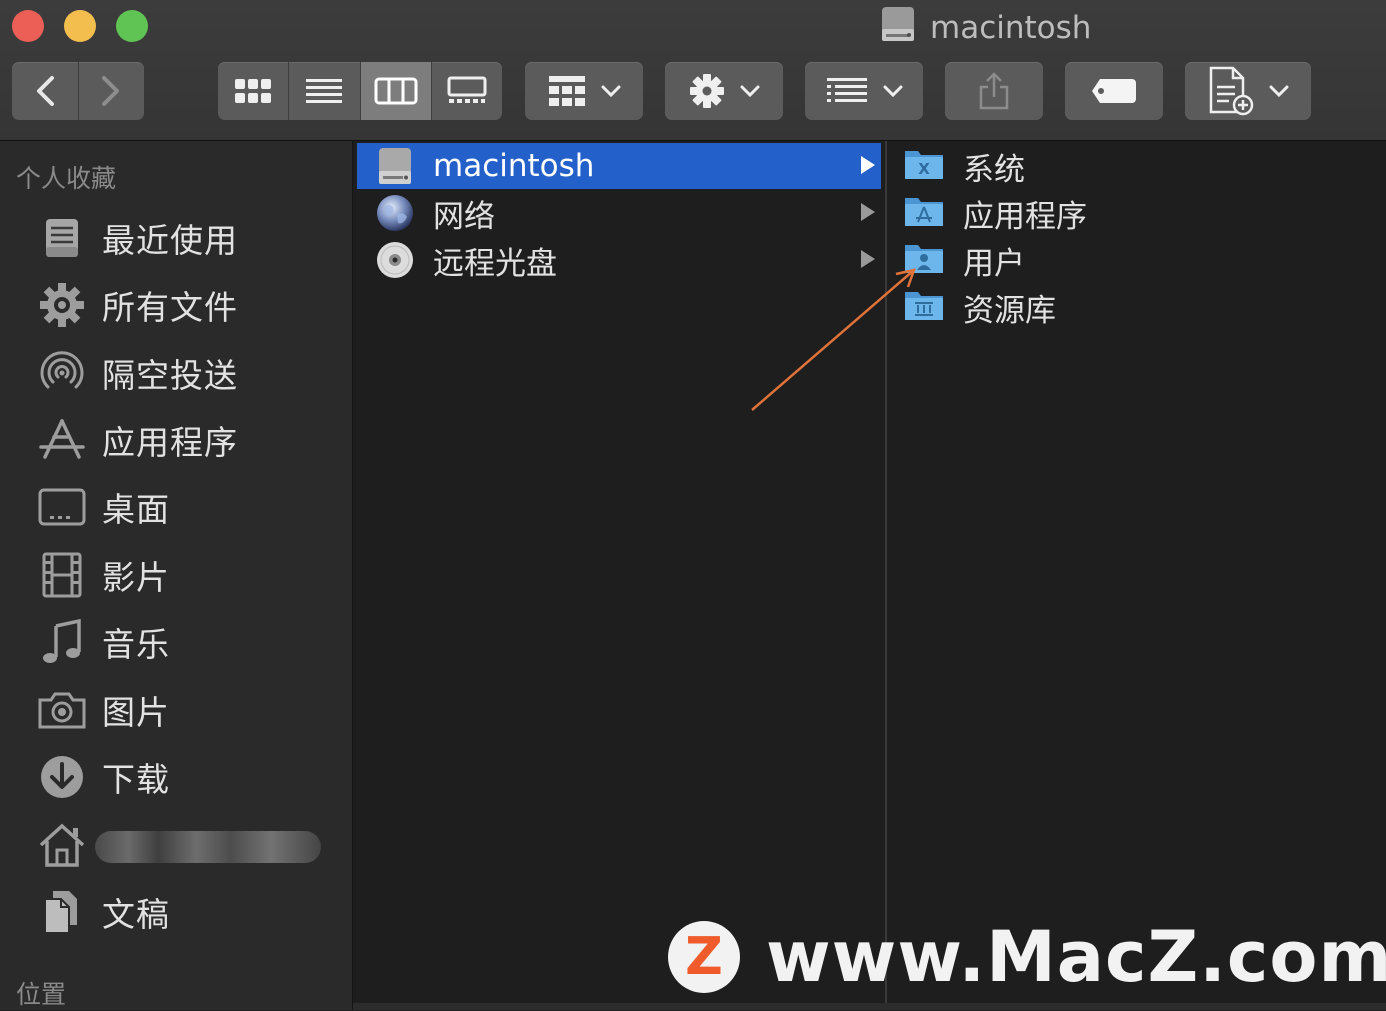 This screenshot has width=1386, height=1011. I want to click on redacted-username, so click(208, 847).